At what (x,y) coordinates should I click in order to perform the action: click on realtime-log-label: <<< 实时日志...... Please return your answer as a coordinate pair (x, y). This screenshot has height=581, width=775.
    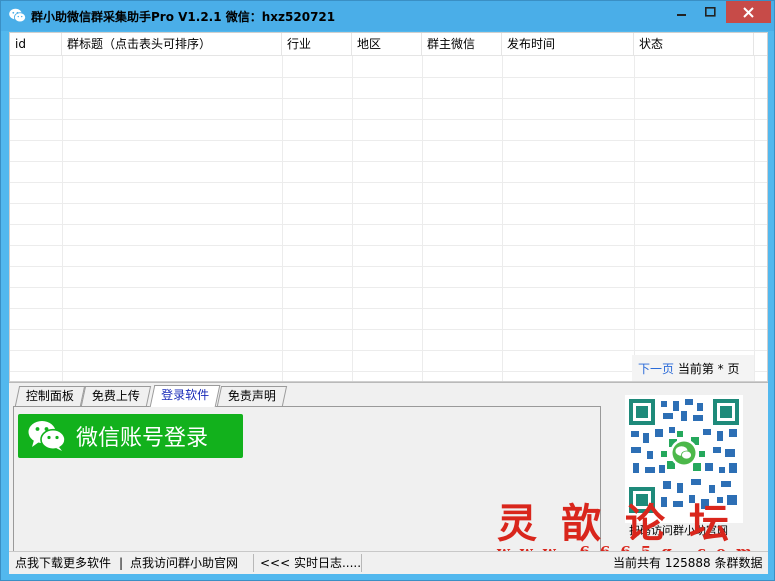
    Looking at the image, I should click on (311, 563).